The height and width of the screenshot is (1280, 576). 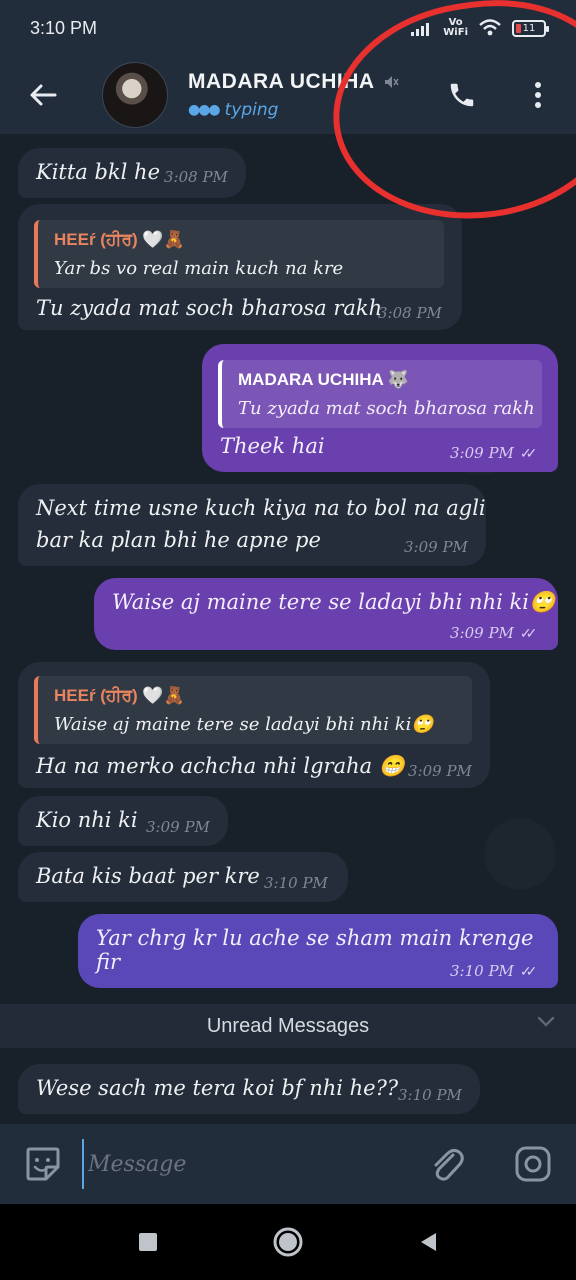 I want to click on more-vert-icon, so click(x=538, y=95).